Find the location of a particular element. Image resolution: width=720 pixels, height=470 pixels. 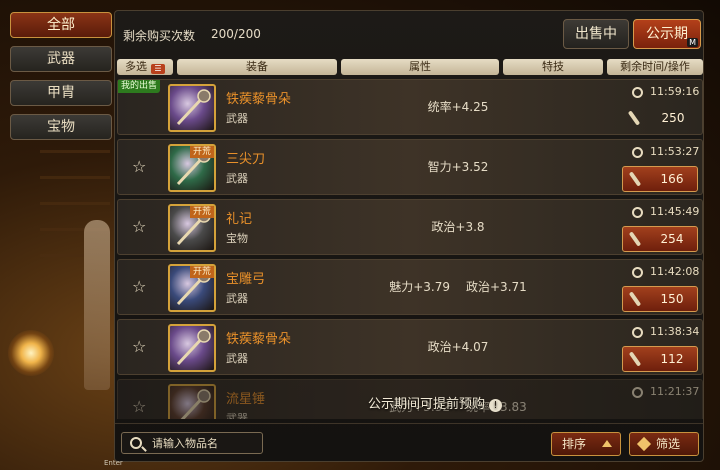

list-item: ☆ 开荒 三尖刀武器 智力+3.52 11:53:27 166 is located at coordinates (410, 167).